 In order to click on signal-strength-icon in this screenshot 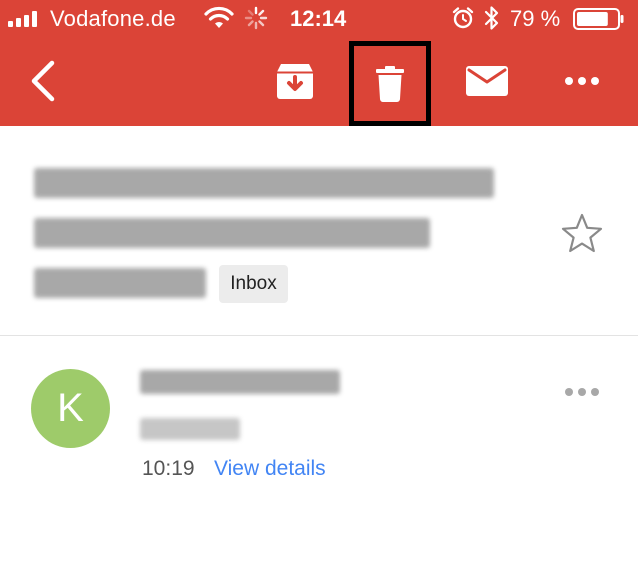, I will do `click(22, 19)`.